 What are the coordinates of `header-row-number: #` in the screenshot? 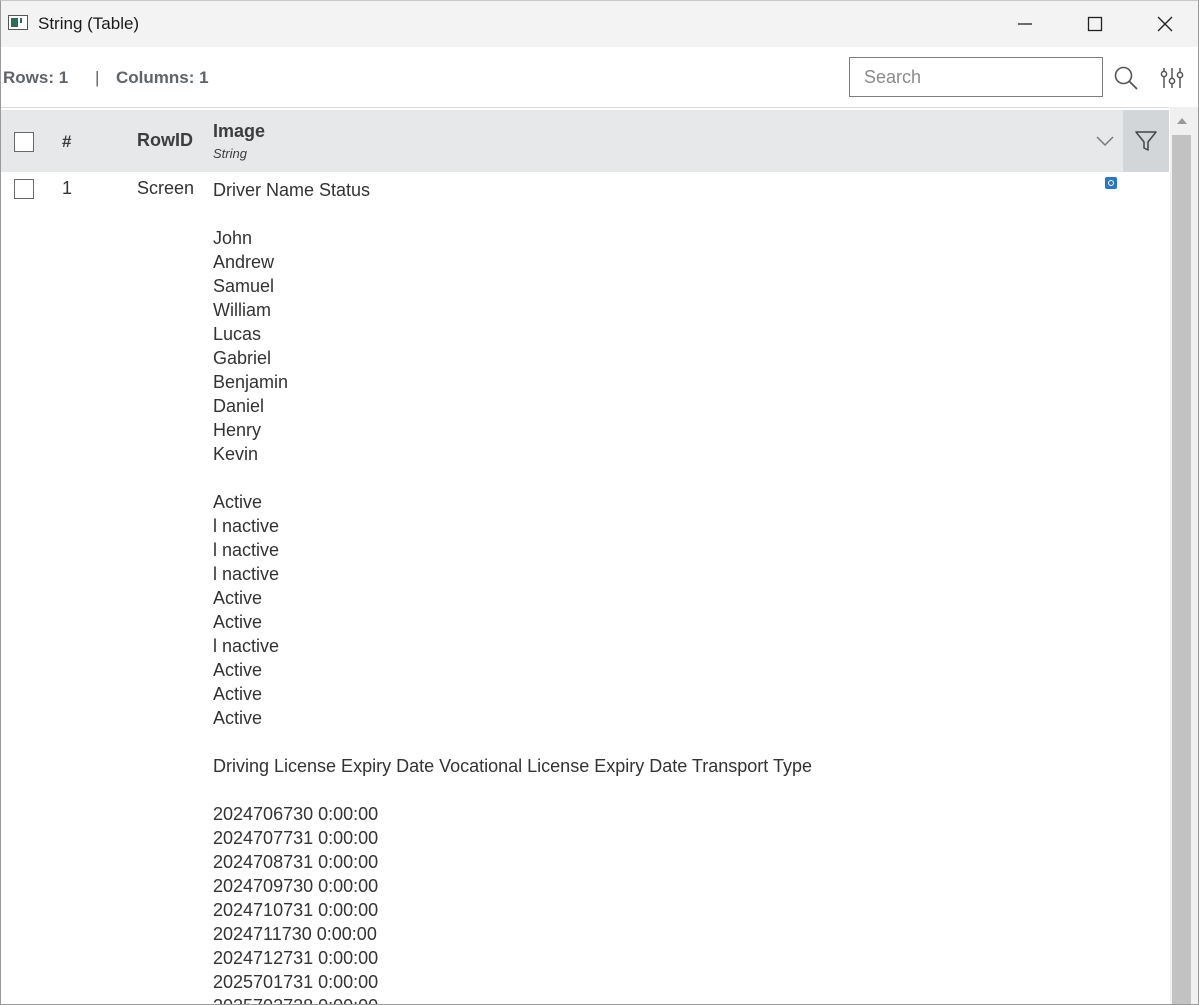 It's located at (67, 141).